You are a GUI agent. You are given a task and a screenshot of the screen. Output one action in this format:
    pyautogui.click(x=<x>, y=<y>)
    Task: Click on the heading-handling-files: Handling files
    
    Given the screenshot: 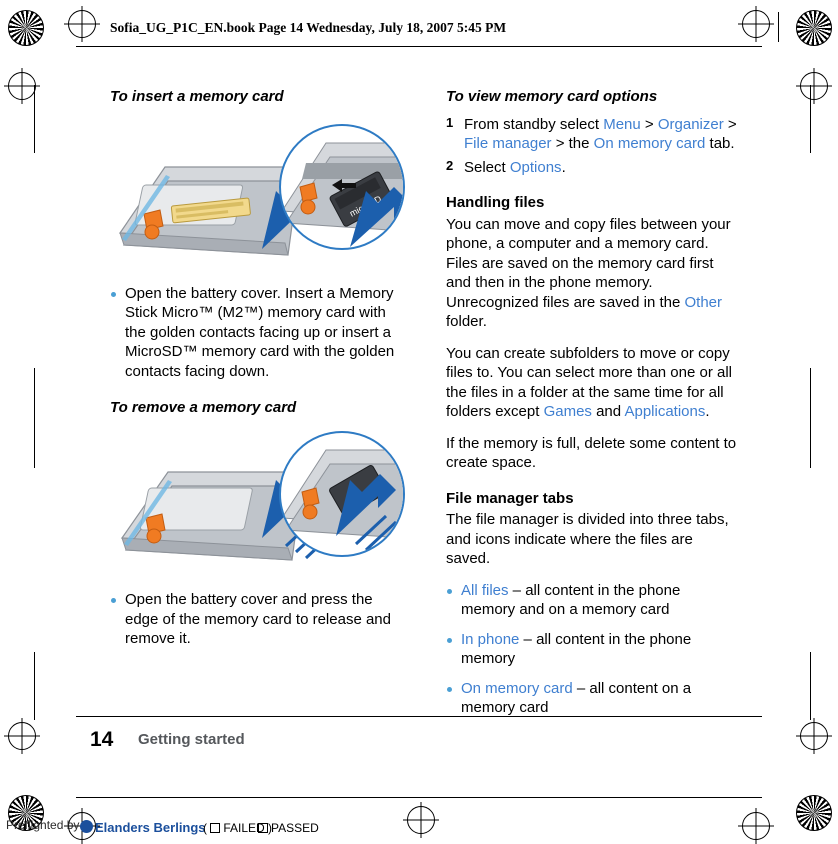 What is the action you would take?
    pyautogui.click(x=495, y=203)
    